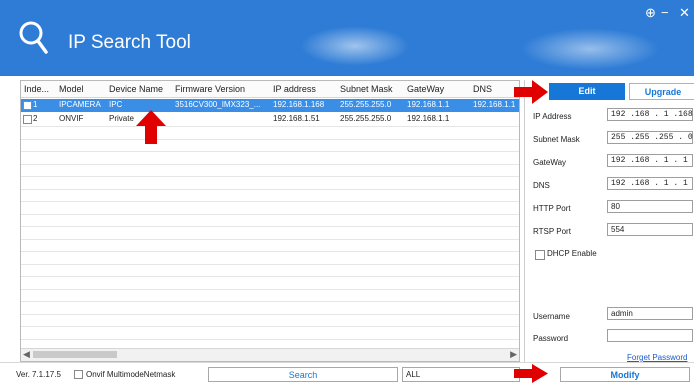 Image resolution: width=694 pixels, height=384 pixels. I want to click on subnet-mask-field: 255 .255 .255 . 0, so click(650, 137).